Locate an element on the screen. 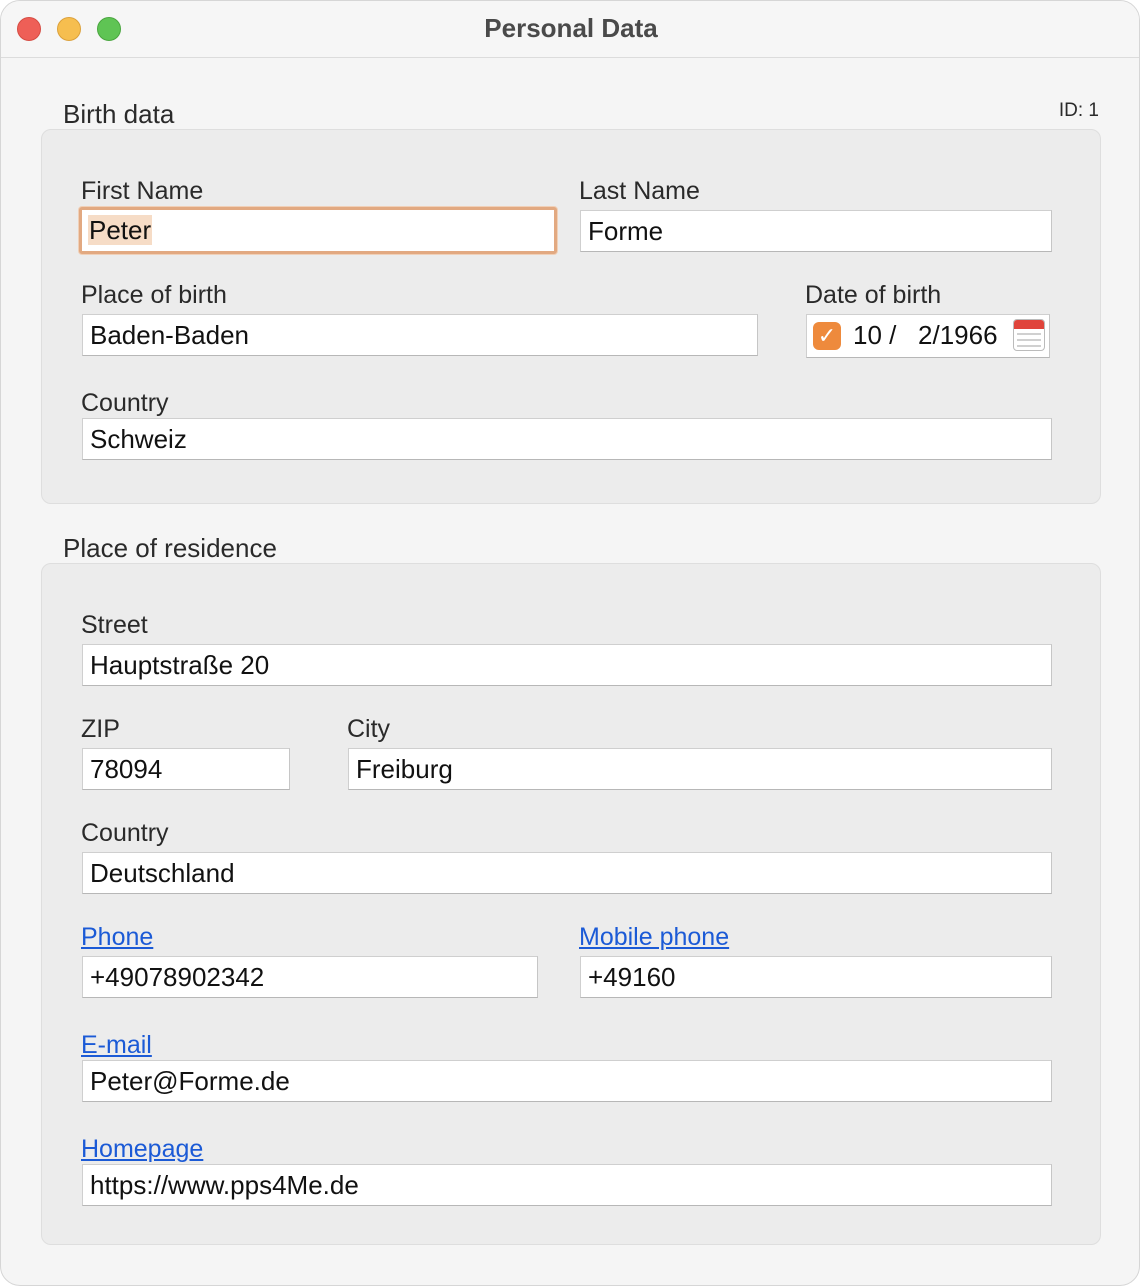  birth-country-field: Schweiz is located at coordinates (567, 439).